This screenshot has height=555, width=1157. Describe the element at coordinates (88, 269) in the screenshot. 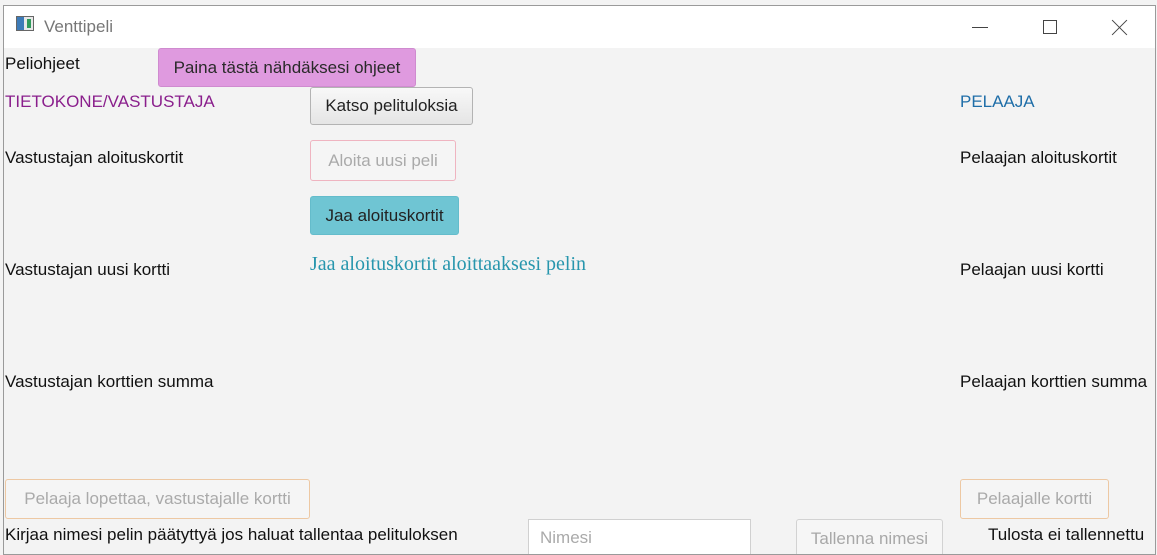

I see `opponent-new-card-label: Vastustajan uusi kortti` at that location.